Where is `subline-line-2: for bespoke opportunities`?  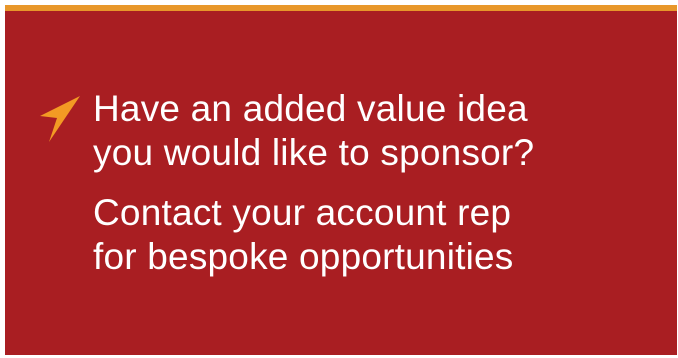 subline-line-2: for bespoke opportunities is located at coordinates (303, 256).